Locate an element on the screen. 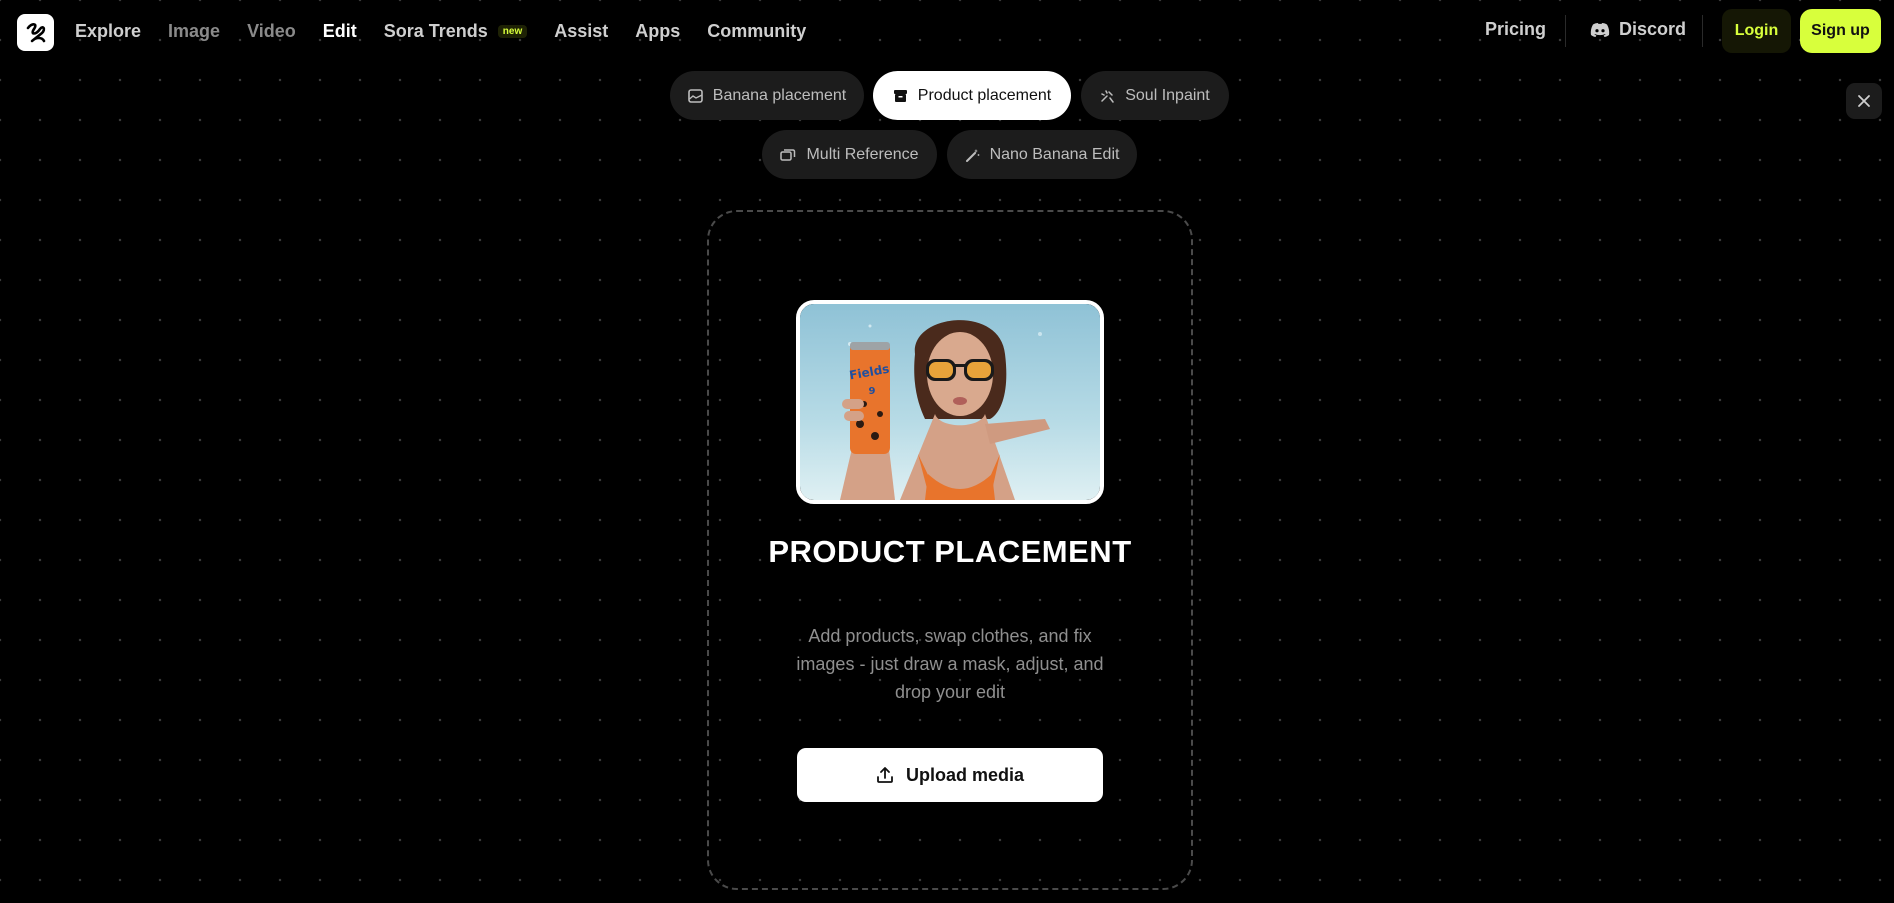  image-icon is located at coordinates (695, 95).